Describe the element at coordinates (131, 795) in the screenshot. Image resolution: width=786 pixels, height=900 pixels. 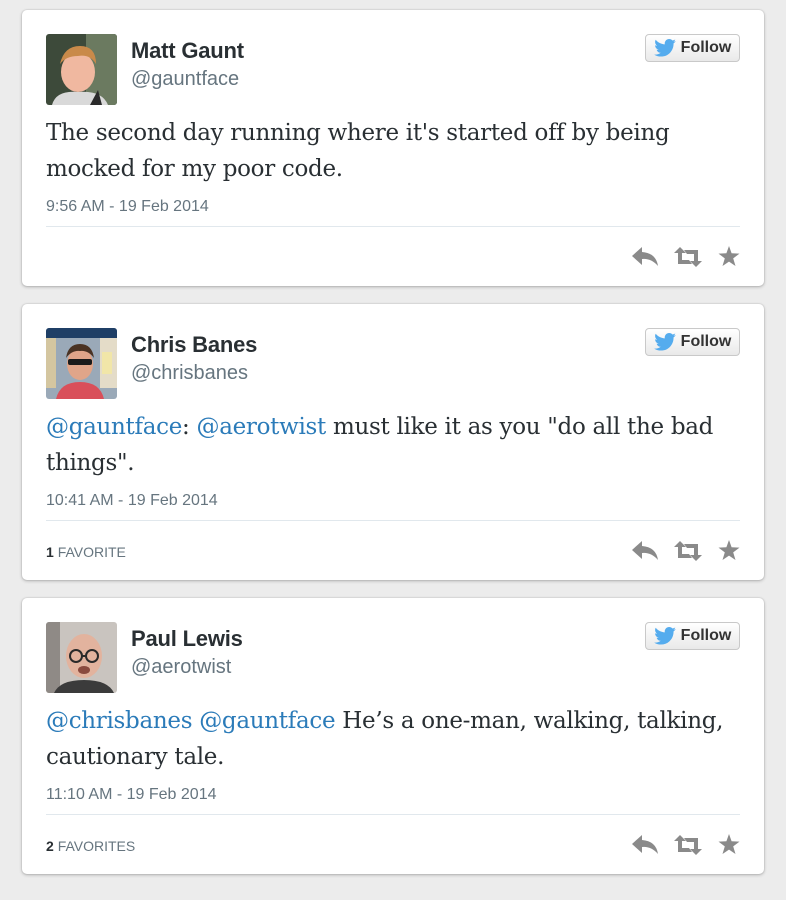
I see `timestamp: 11:10 AM - 19 Feb 2014` at that location.